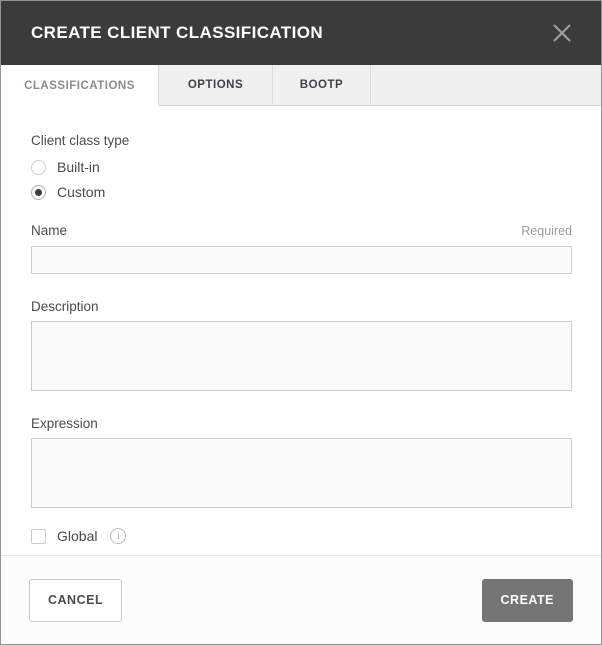 The image size is (602, 645). What do you see at coordinates (64, 423) in the screenshot?
I see `expression-label: Expression` at bounding box center [64, 423].